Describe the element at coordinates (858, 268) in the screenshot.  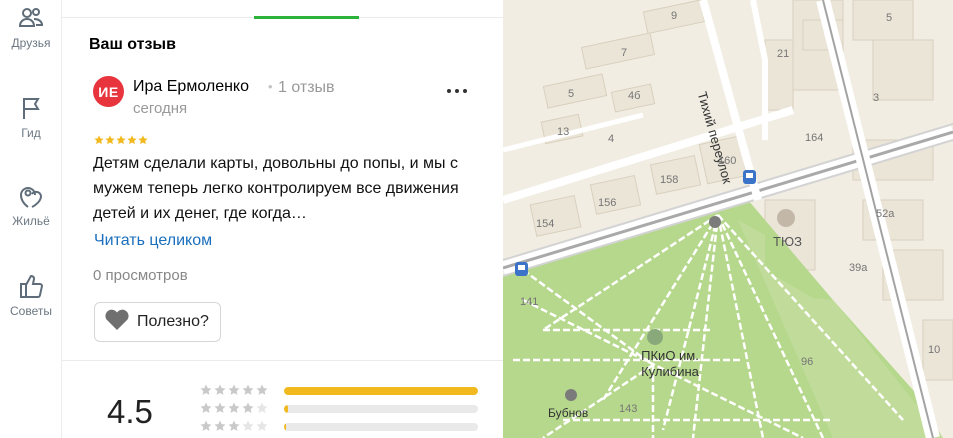
I see `house-number: 39а` at that location.